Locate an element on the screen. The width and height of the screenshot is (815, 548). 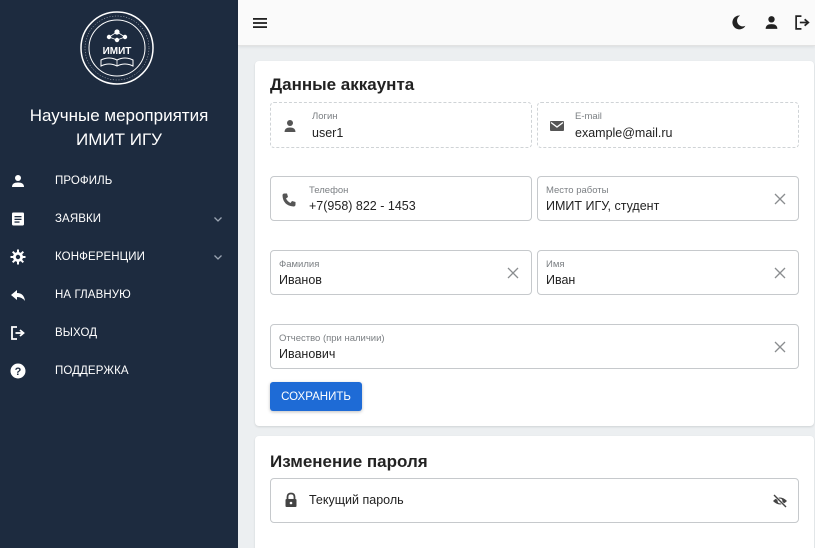
login-value: user1 is located at coordinates (328, 133).